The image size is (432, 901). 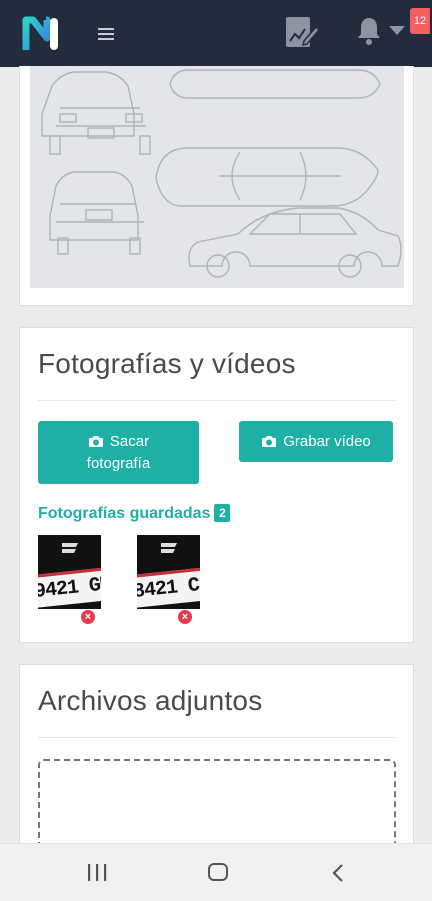 I want to click on plate-text: 9421 GM, so click(x=69, y=588).